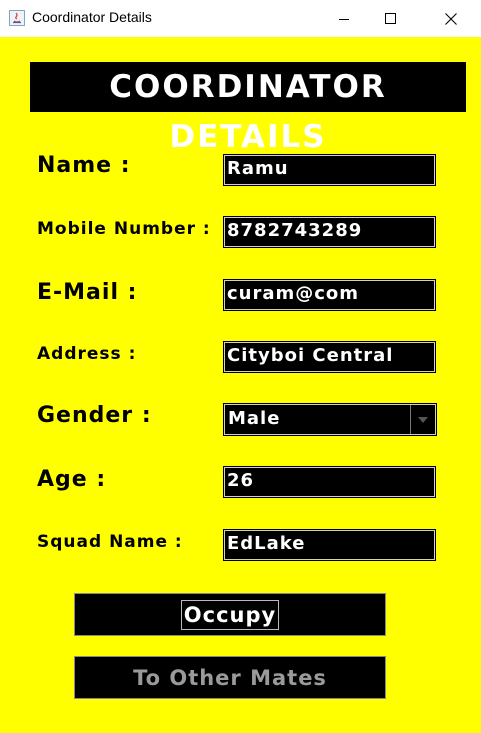  I want to click on name-label: Name :, so click(84, 165).